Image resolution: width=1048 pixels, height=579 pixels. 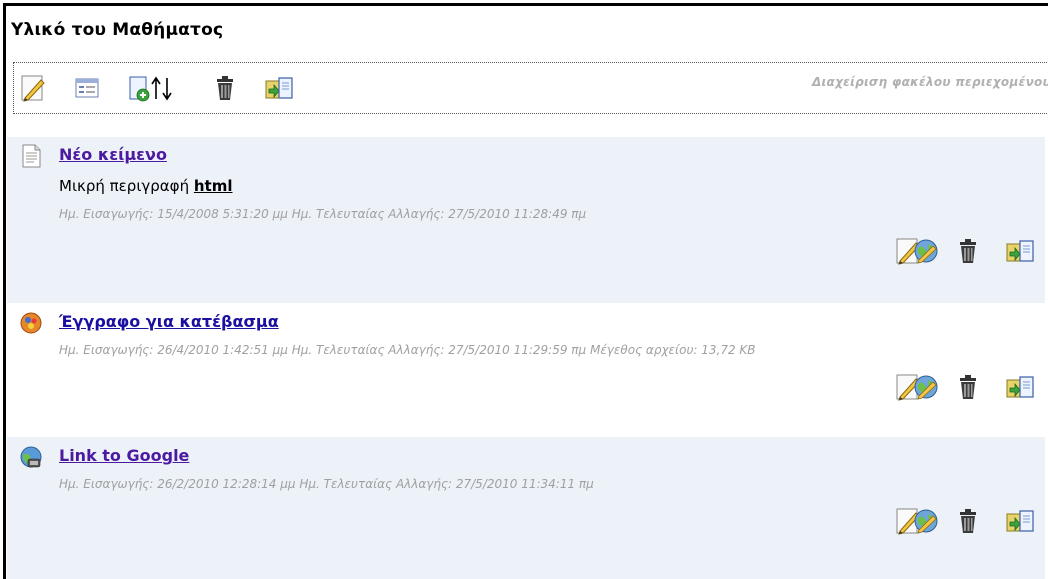 What do you see at coordinates (151, 88) in the screenshot?
I see `add-sort-icon` at bounding box center [151, 88].